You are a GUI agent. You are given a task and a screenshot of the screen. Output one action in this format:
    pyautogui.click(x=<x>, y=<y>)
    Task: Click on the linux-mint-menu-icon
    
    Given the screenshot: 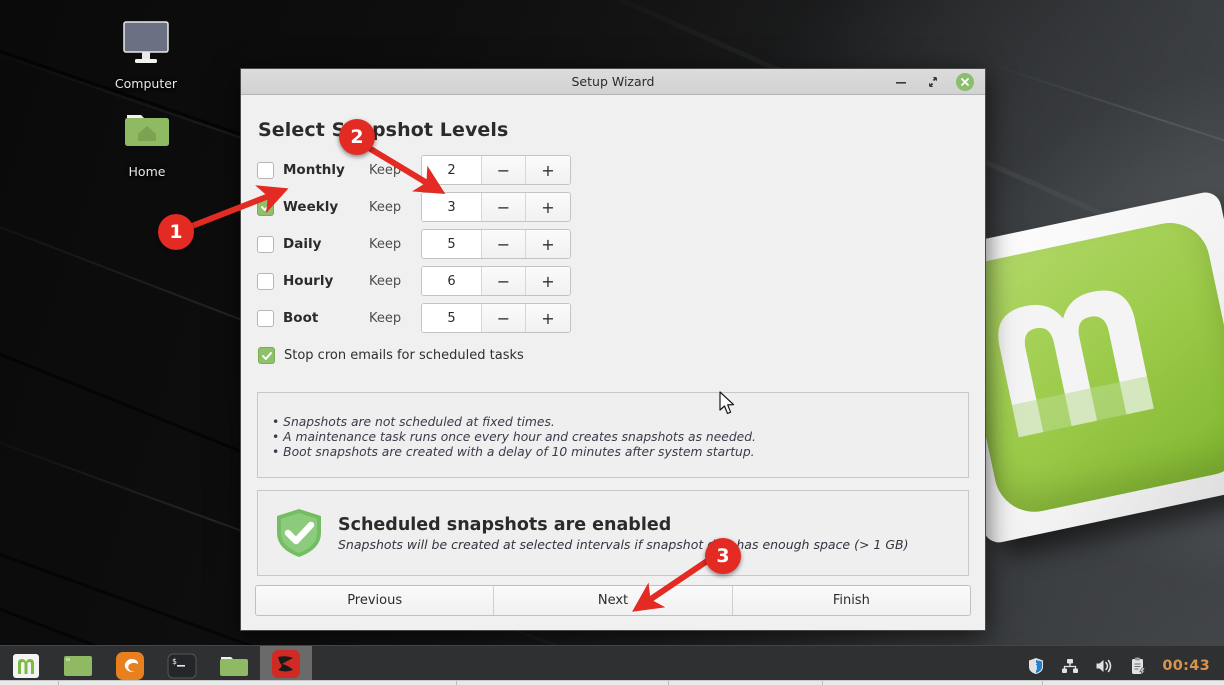 What is the action you would take?
    pyautogui.click(x=26, y=665)
    